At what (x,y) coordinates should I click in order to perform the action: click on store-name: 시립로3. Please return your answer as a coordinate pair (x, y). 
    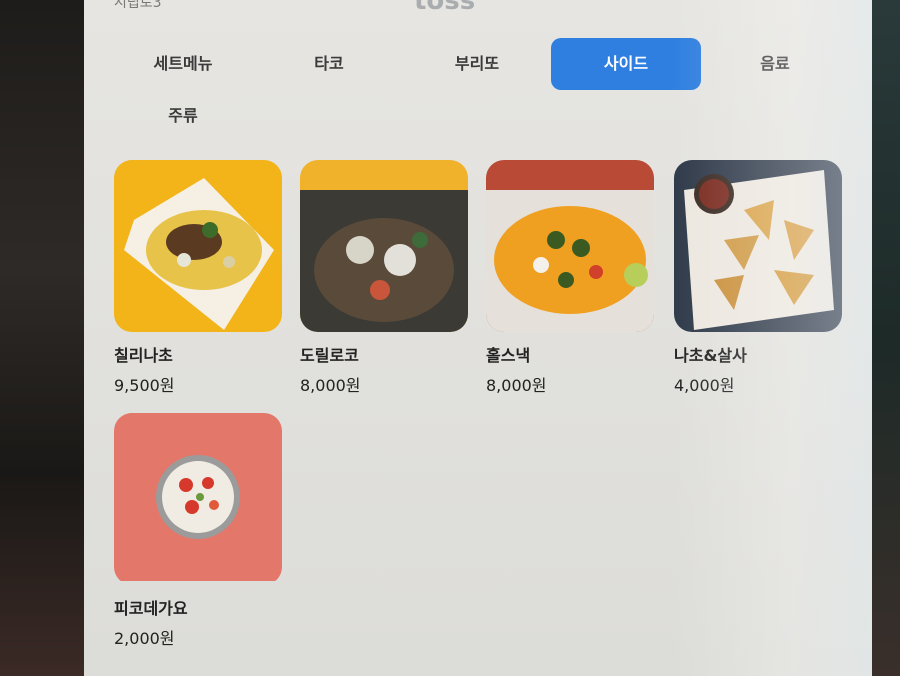
    Looking at the image, I should click on (138, 5).